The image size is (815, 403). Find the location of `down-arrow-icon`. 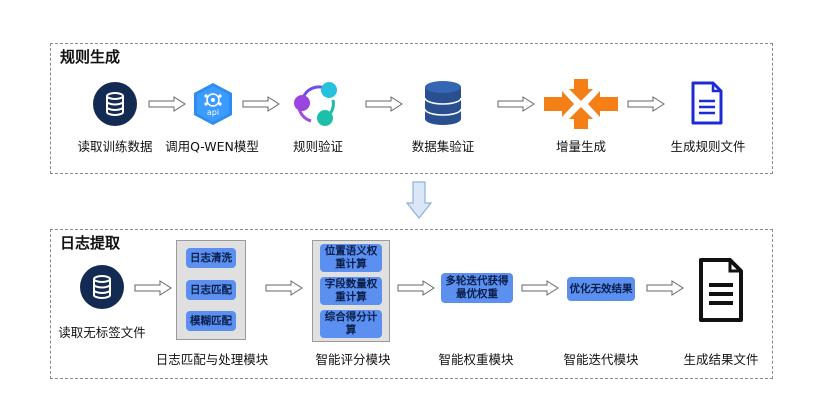

down-arrow-icon is located at coordinates (419, 200).